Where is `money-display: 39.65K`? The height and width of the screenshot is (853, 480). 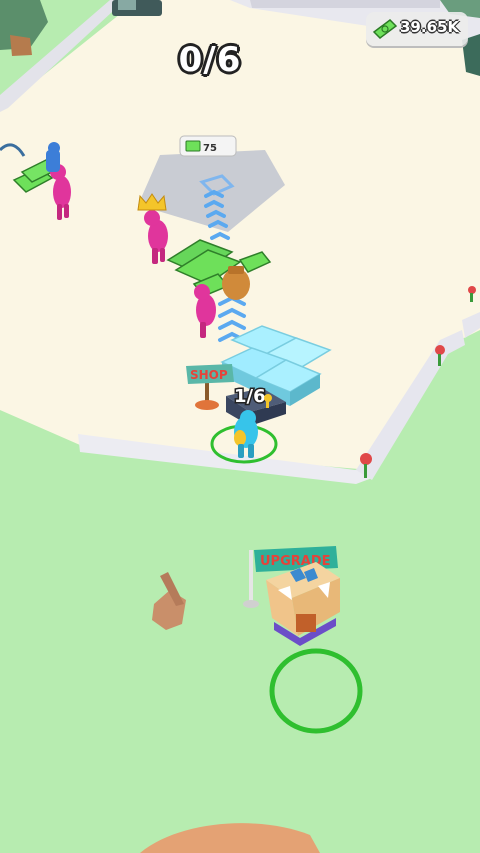 money-display: 39.65K is located at coordinates (417, 29).